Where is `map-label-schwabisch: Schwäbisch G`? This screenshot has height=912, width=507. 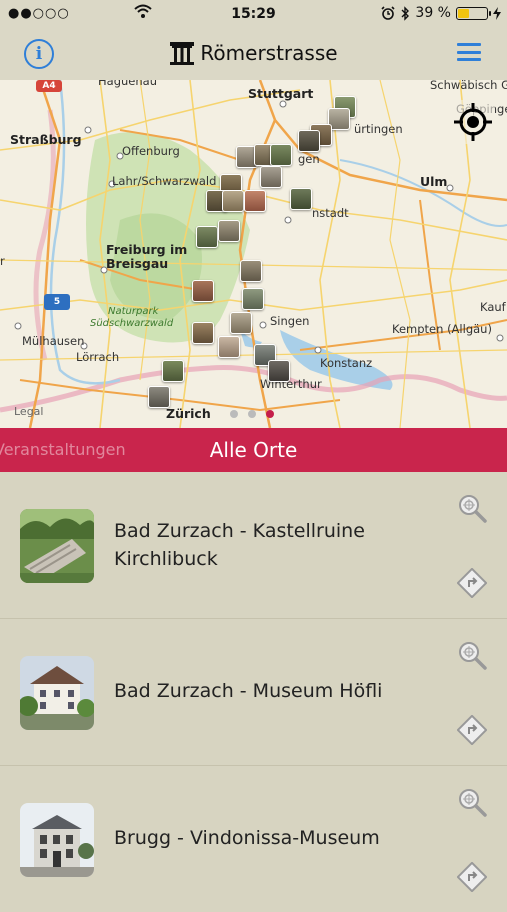 map-label-schwabisch: Schwäbisch G is located at coordinates (468, 86).